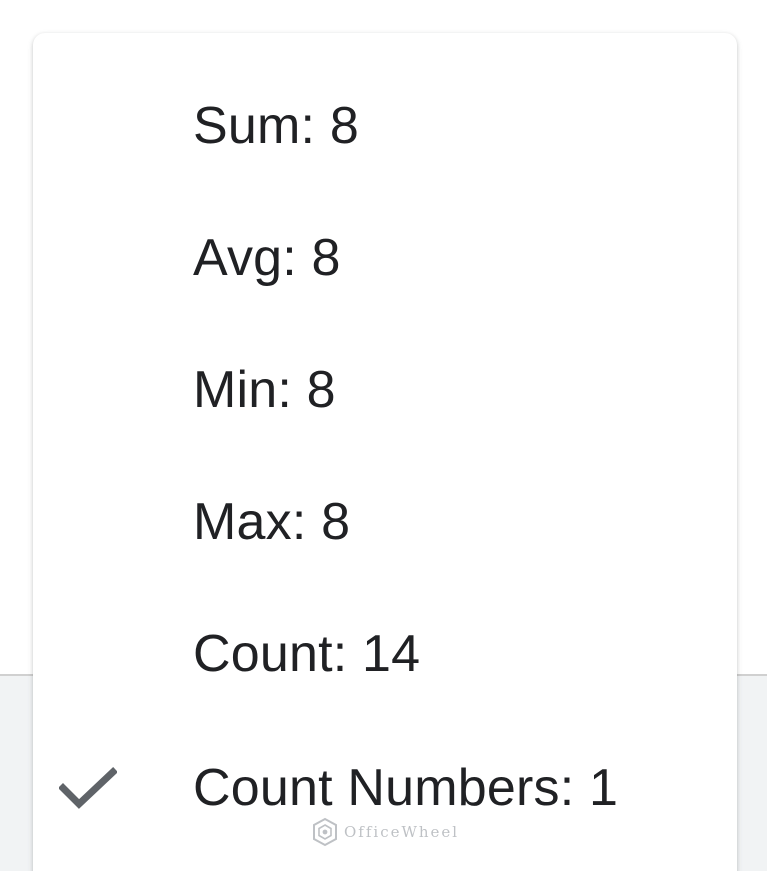 The height and width of the screenshot is (871, 767). Describe the element at coordinates (272, 522) in the screenshot. I see `menu-item-label: Max: 8` at that location.